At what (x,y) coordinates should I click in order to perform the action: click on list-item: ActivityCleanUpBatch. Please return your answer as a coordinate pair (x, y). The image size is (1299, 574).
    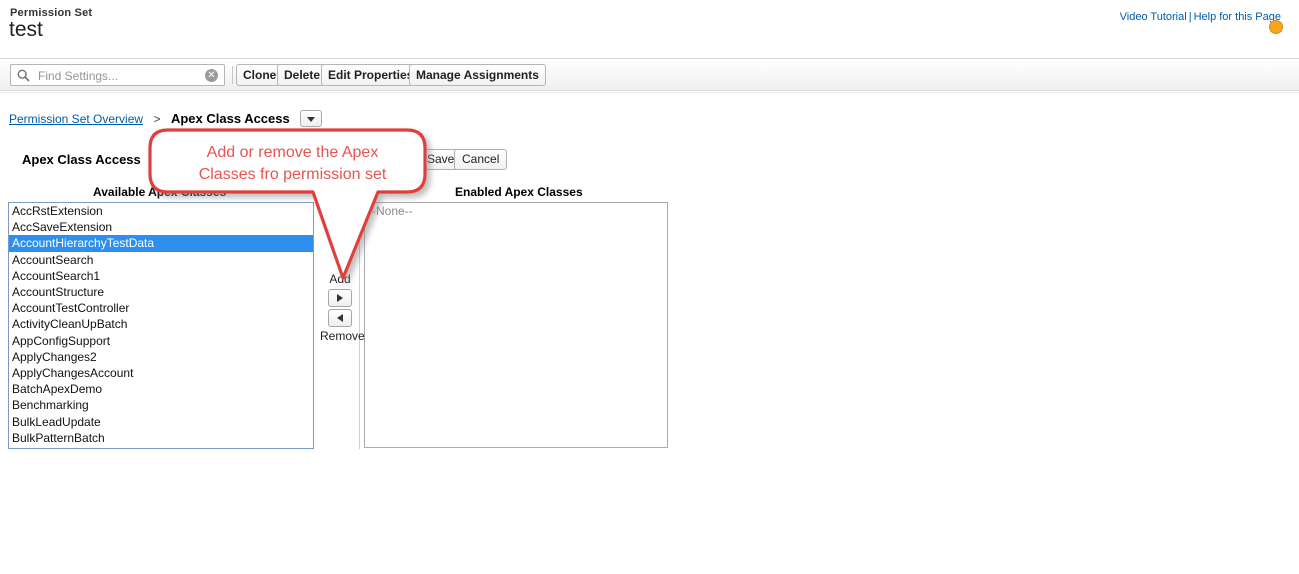
    Looking at the image, I should click on (161, 324).